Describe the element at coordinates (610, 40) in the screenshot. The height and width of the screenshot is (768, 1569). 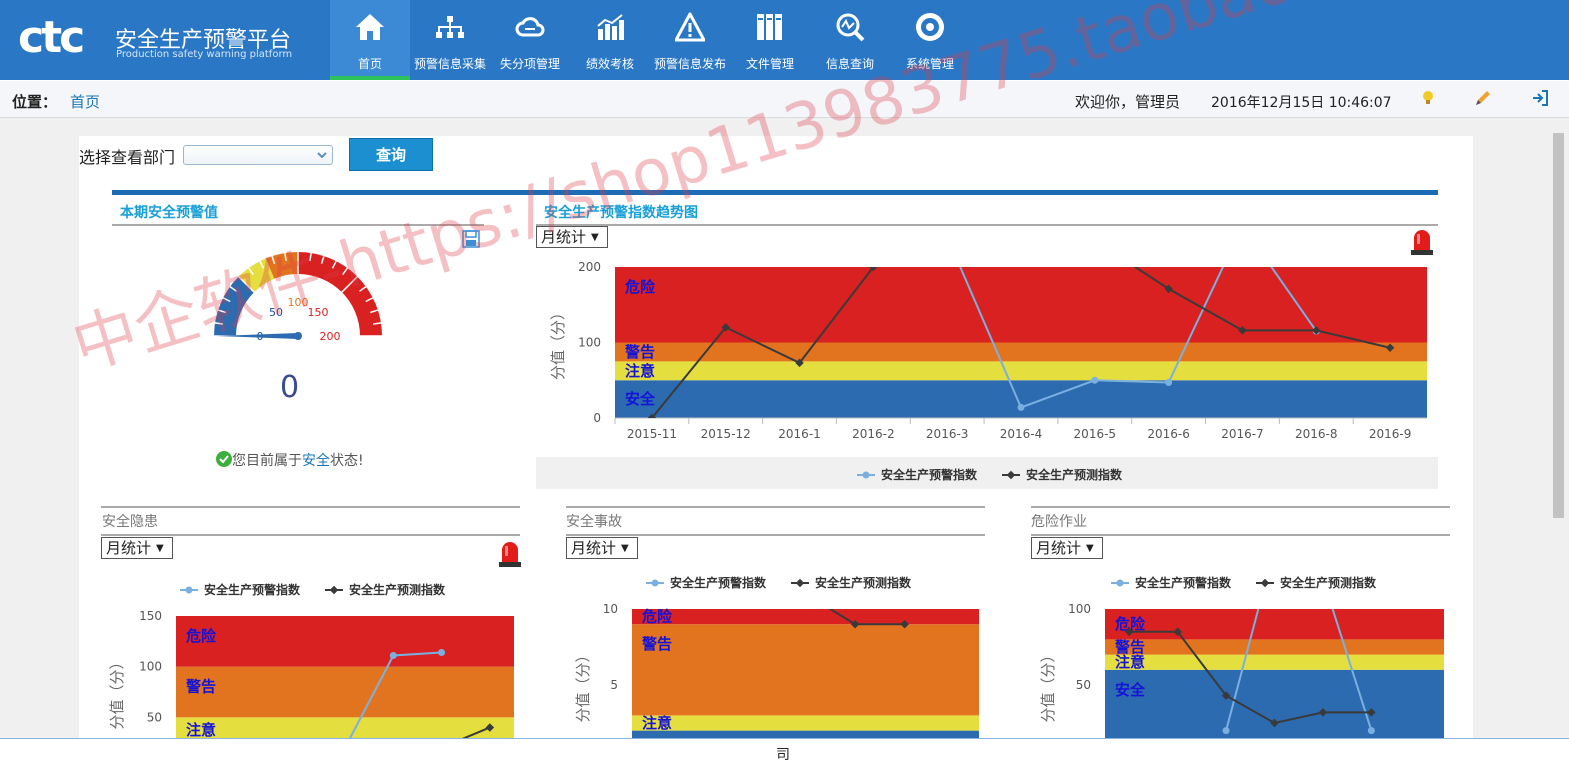
I see `nav-item-performance: 绩效考核` at that location.